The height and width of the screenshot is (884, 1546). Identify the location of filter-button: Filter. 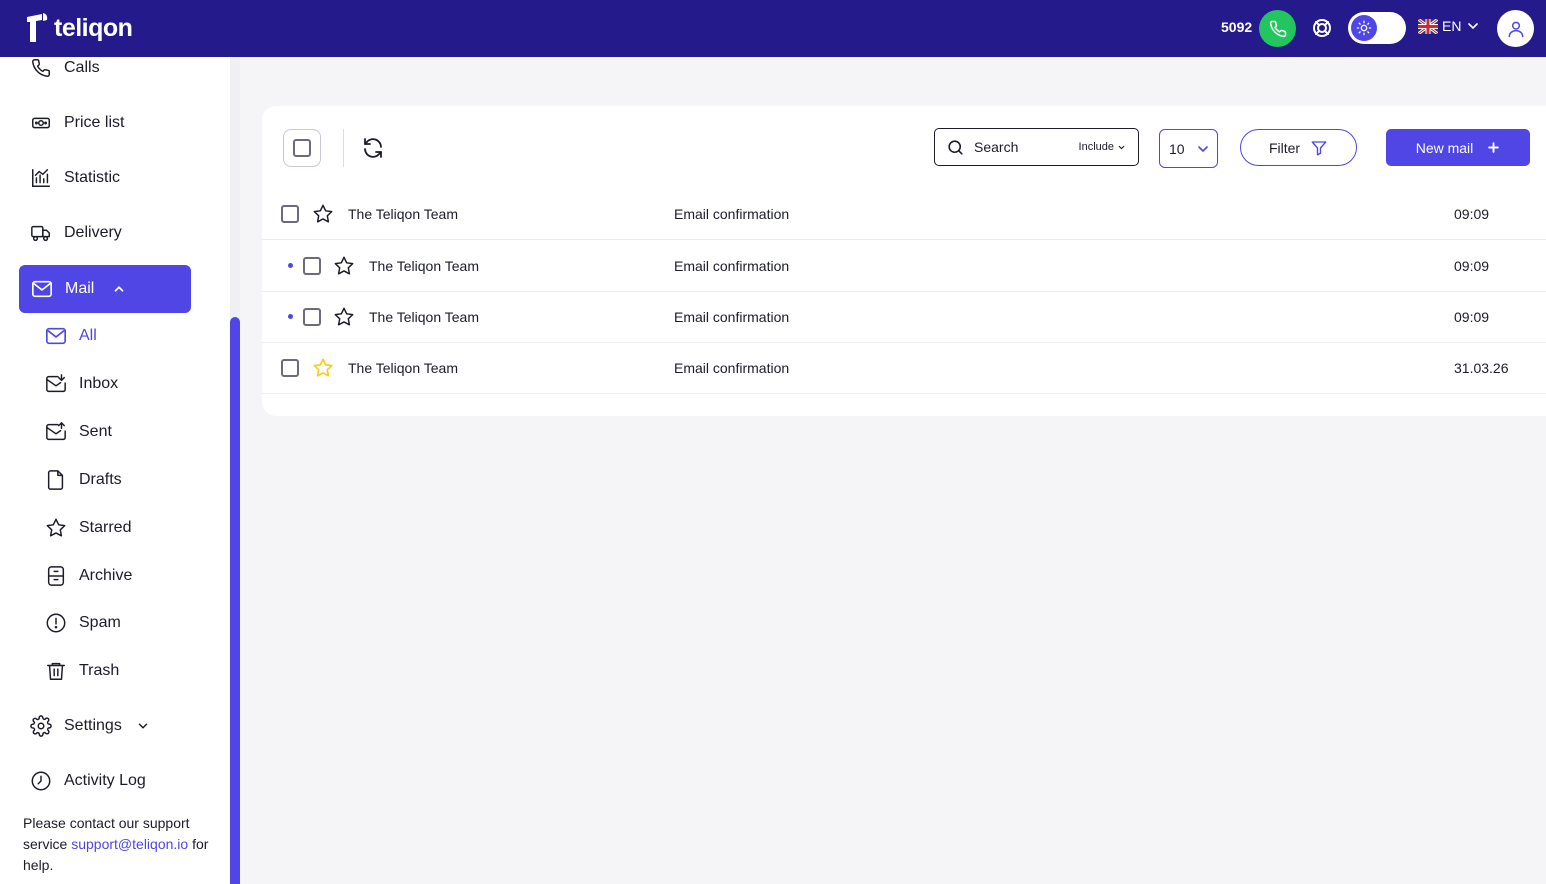
(1298, 147).